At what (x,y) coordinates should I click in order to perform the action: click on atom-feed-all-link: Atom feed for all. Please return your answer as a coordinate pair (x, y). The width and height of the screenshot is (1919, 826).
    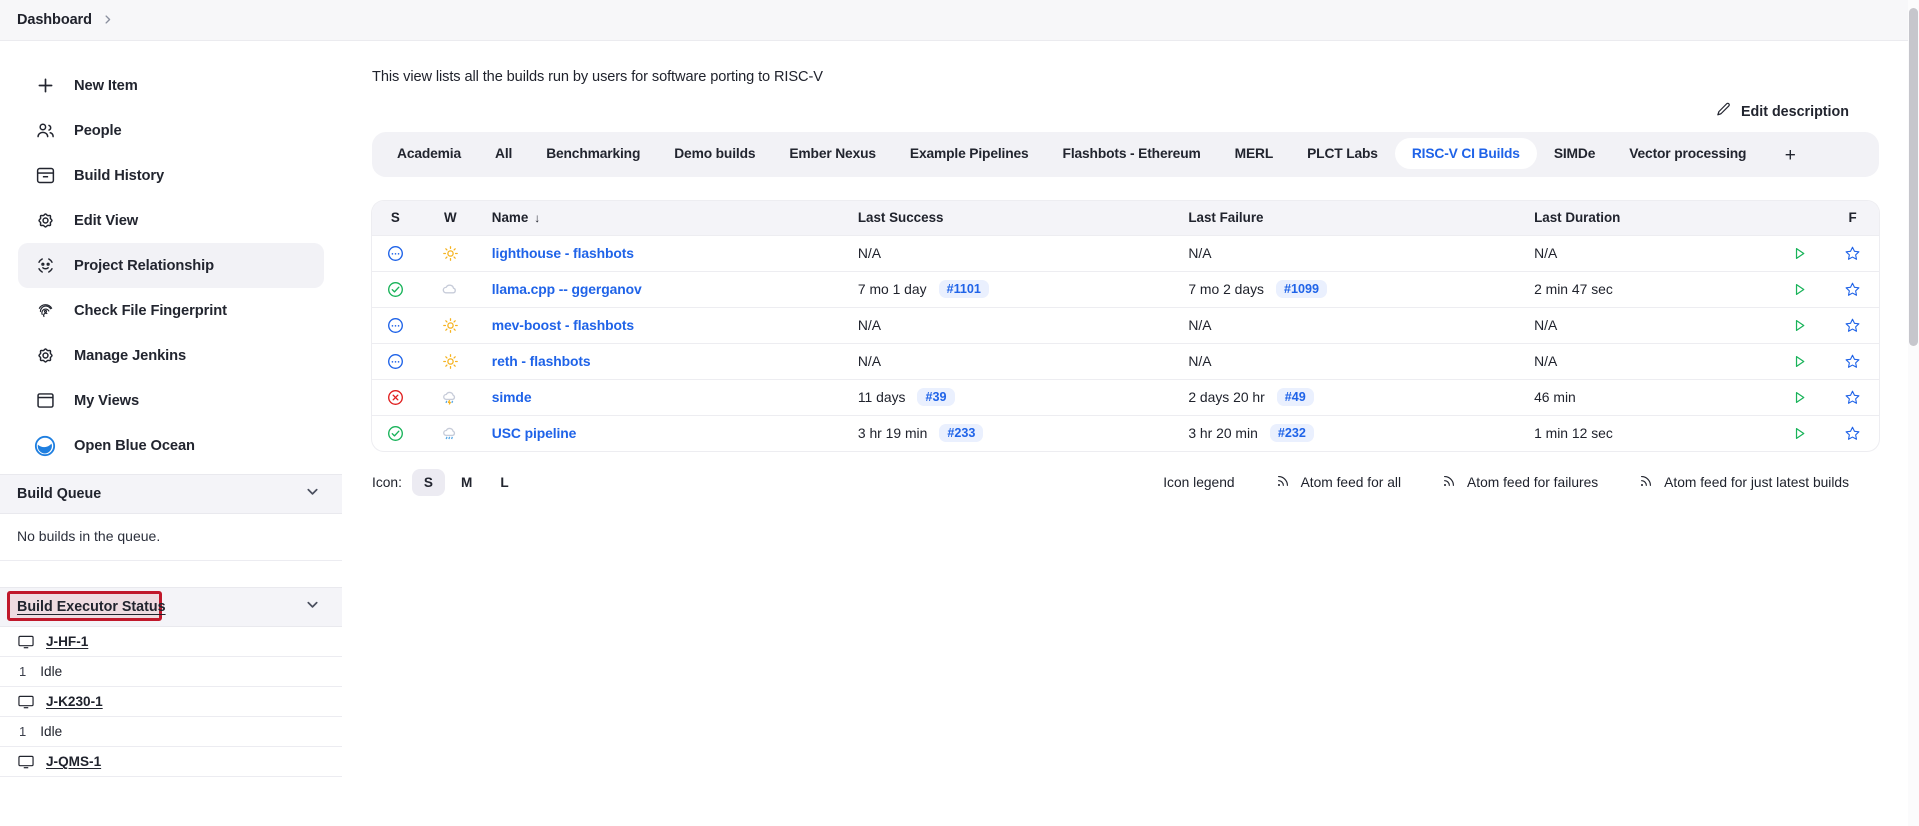
    Looking at the image, I should click on (1338, 482).